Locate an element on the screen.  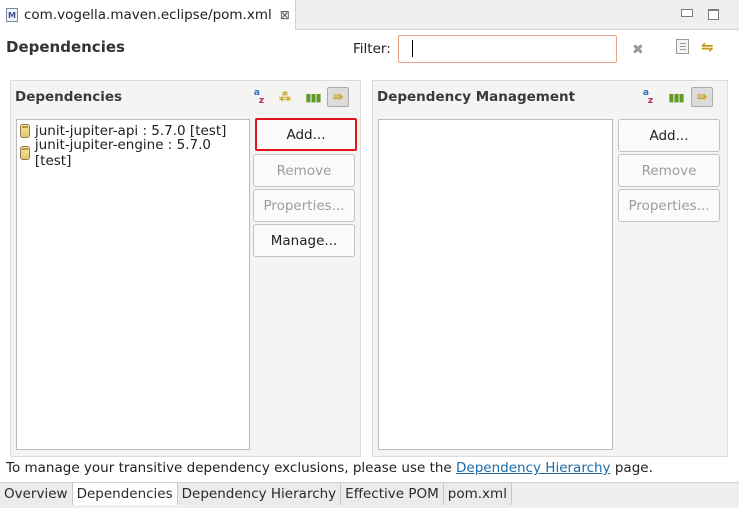
dependency-hierarchy-link: Dependency Hierarchy is located at coordinates (533, 468).